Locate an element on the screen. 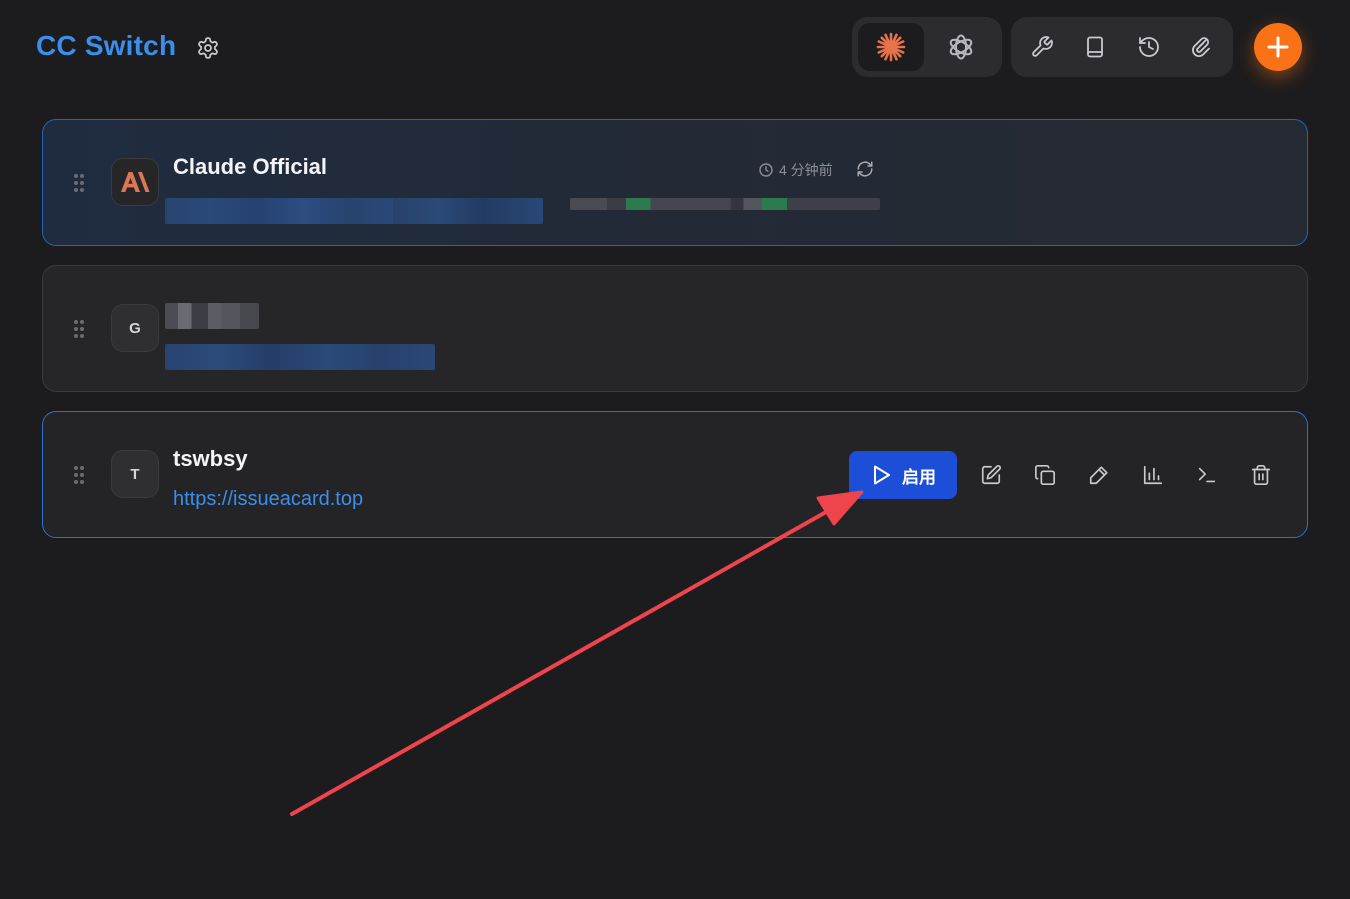 The width and height of the screenshot is (1350, 899). provider-avatar is located at coordinates (135, 182).